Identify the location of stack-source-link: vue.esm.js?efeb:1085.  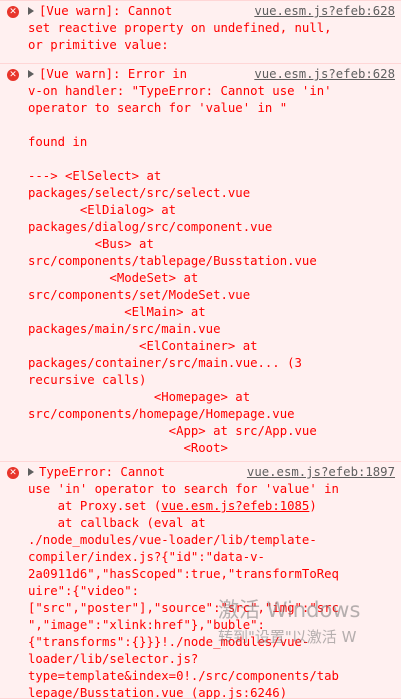
(235, 506).